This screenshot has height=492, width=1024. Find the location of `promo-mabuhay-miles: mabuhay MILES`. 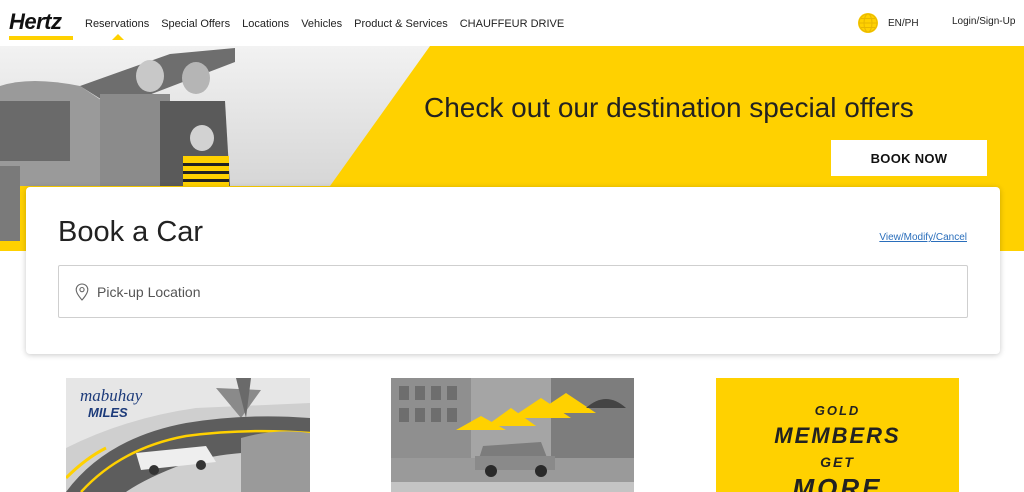

promo-mabuhay-miles: mabuhay MILES is located at coordinates (188, 435).